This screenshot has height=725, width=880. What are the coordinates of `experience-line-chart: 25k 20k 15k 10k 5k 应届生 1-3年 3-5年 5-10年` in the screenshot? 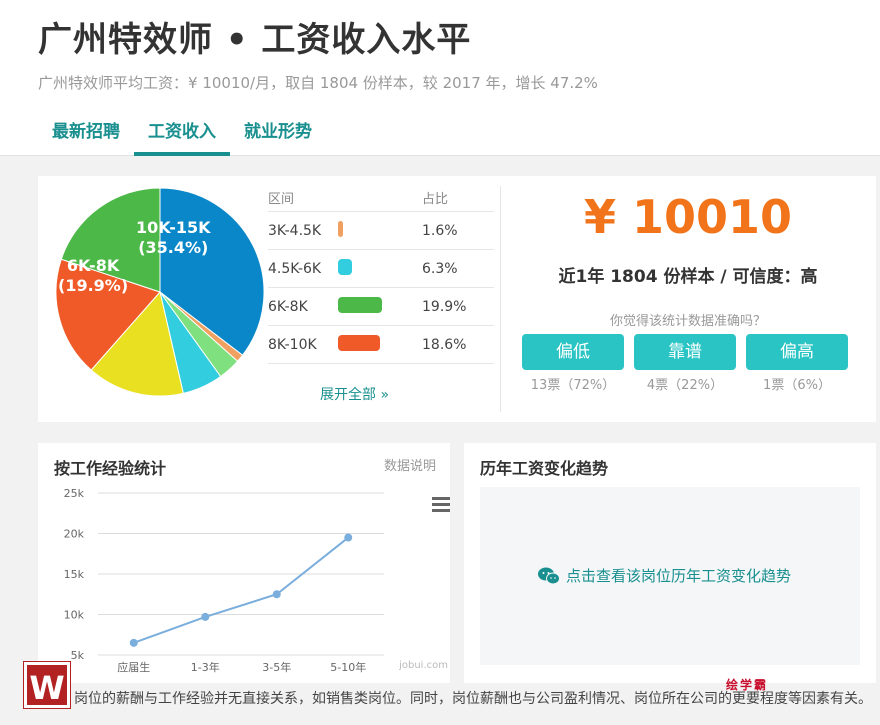 It's located at (224, 580).